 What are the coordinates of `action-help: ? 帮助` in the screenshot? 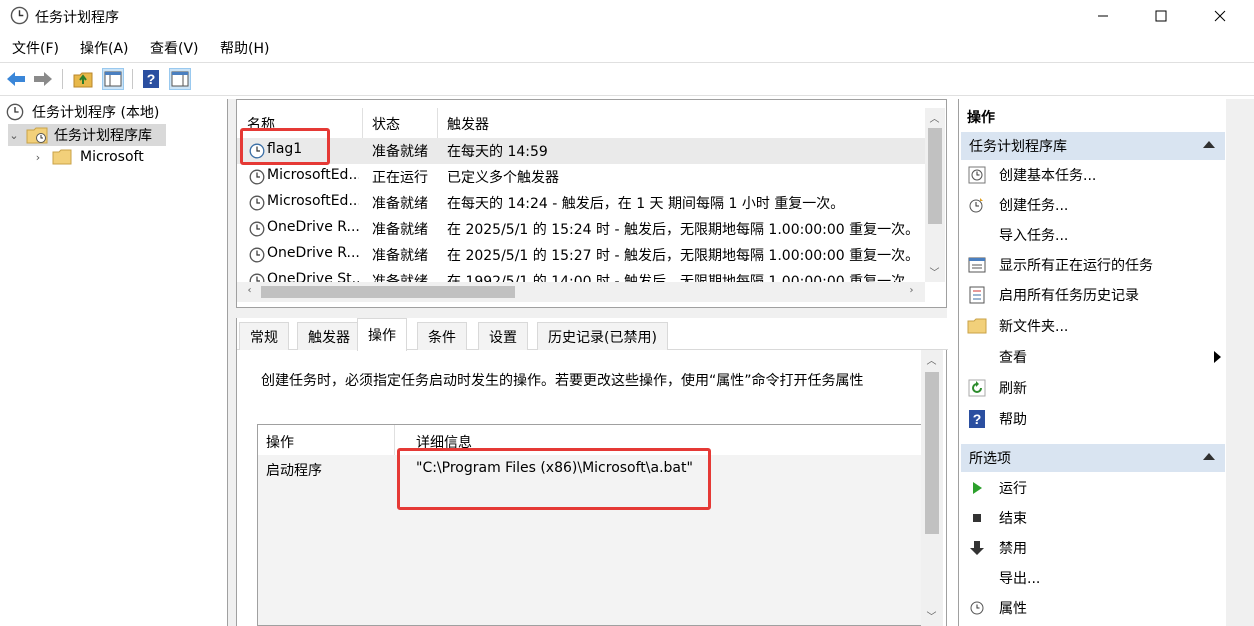 It's located at (1095, 419).